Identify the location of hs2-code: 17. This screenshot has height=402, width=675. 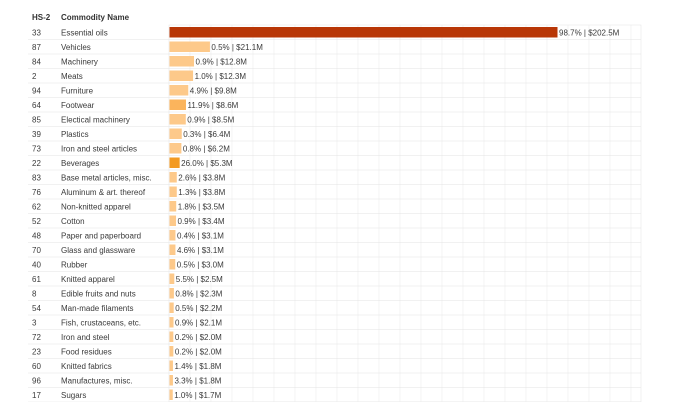
(36, 395).